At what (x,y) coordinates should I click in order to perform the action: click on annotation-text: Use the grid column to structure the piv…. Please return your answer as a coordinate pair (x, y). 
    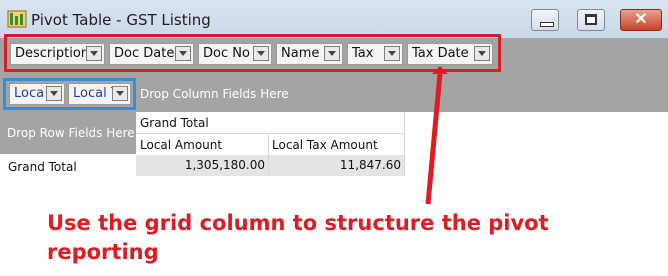
    Looking at the image, I should click on (298, 237).